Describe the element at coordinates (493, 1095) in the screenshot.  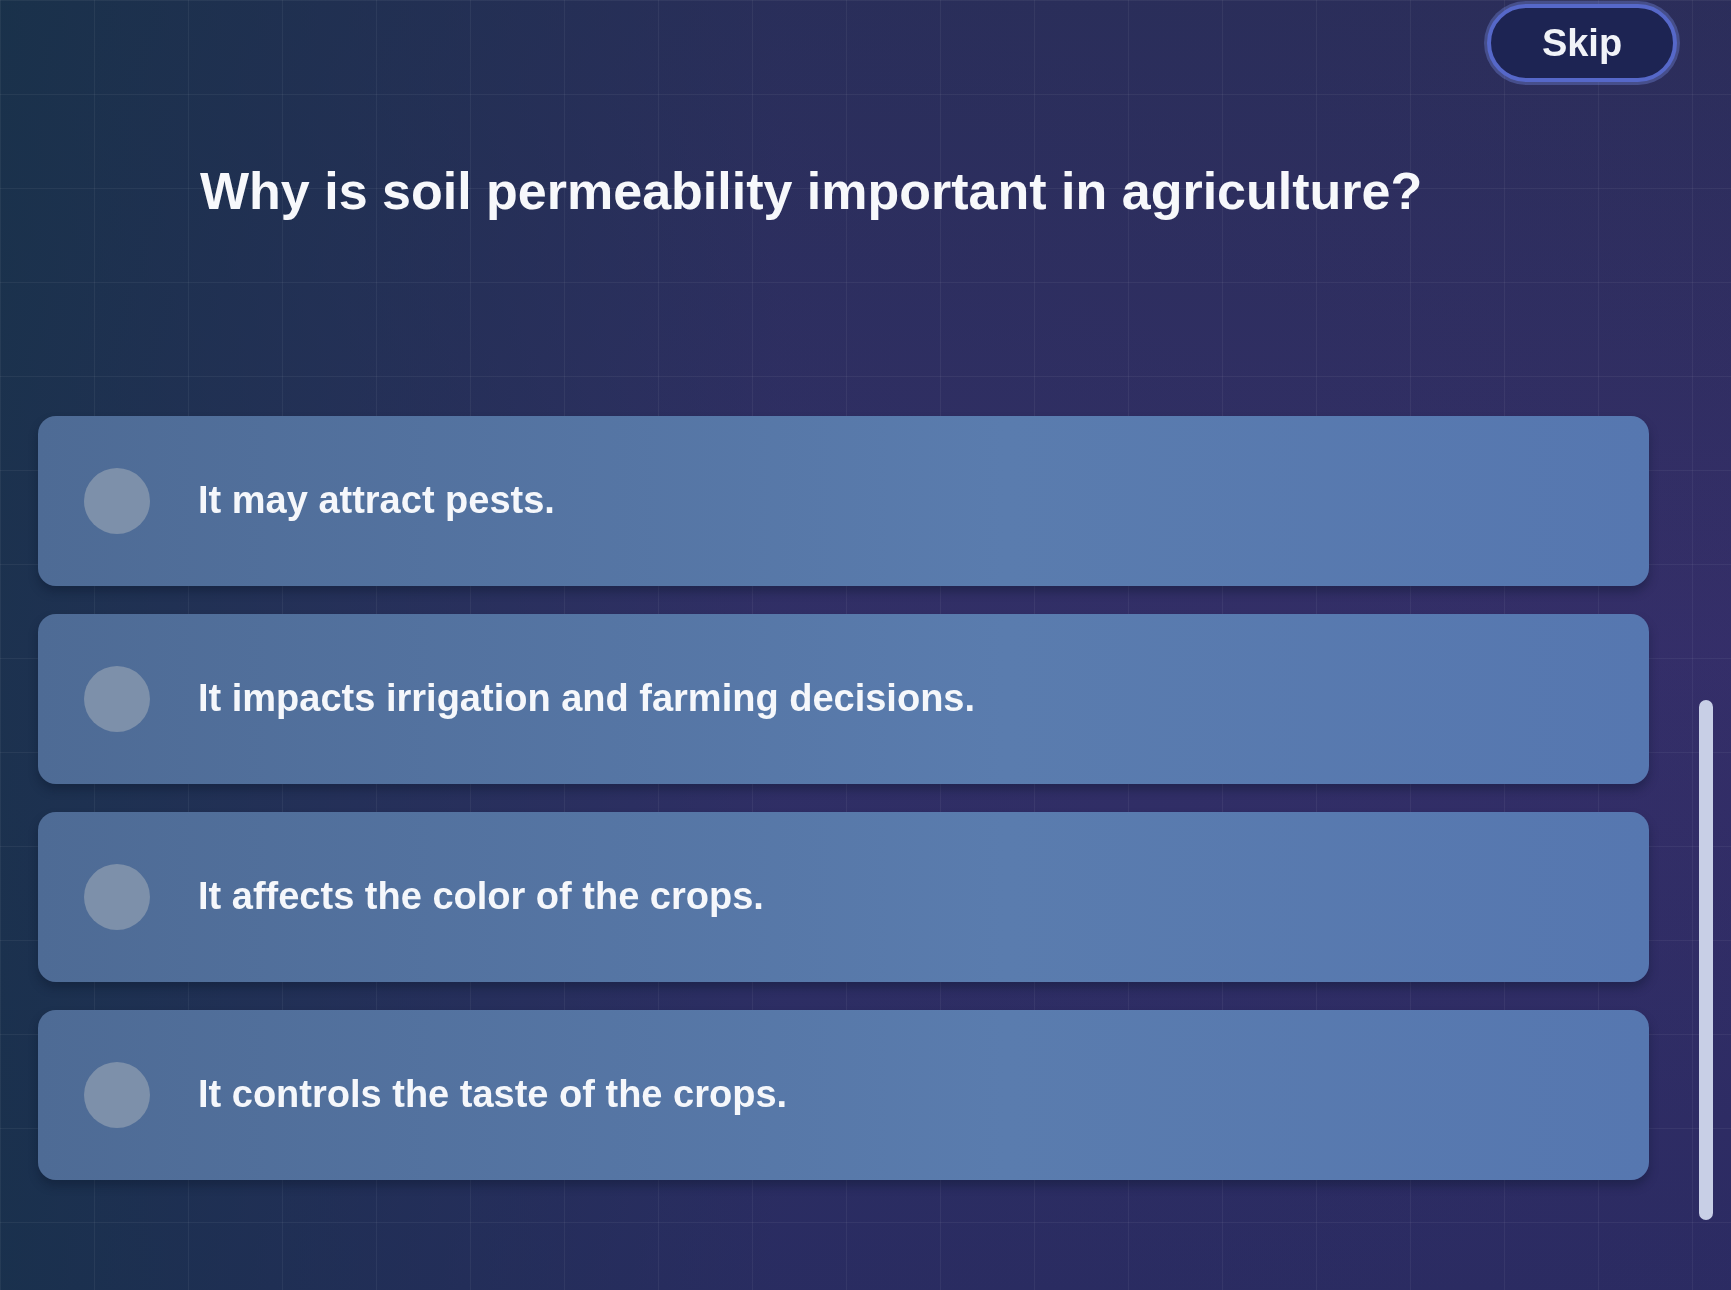
I see `answer-text: It controls the taste of the crops.` at that location.